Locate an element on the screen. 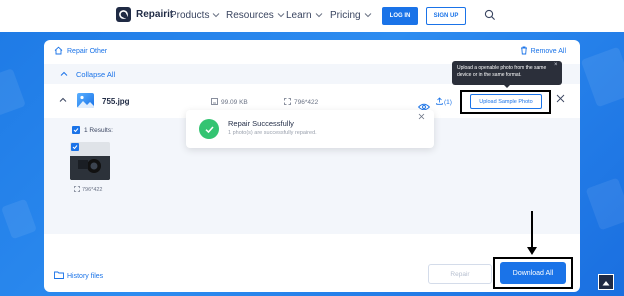  arrow-up-icon is located at coordinates (606, 282).